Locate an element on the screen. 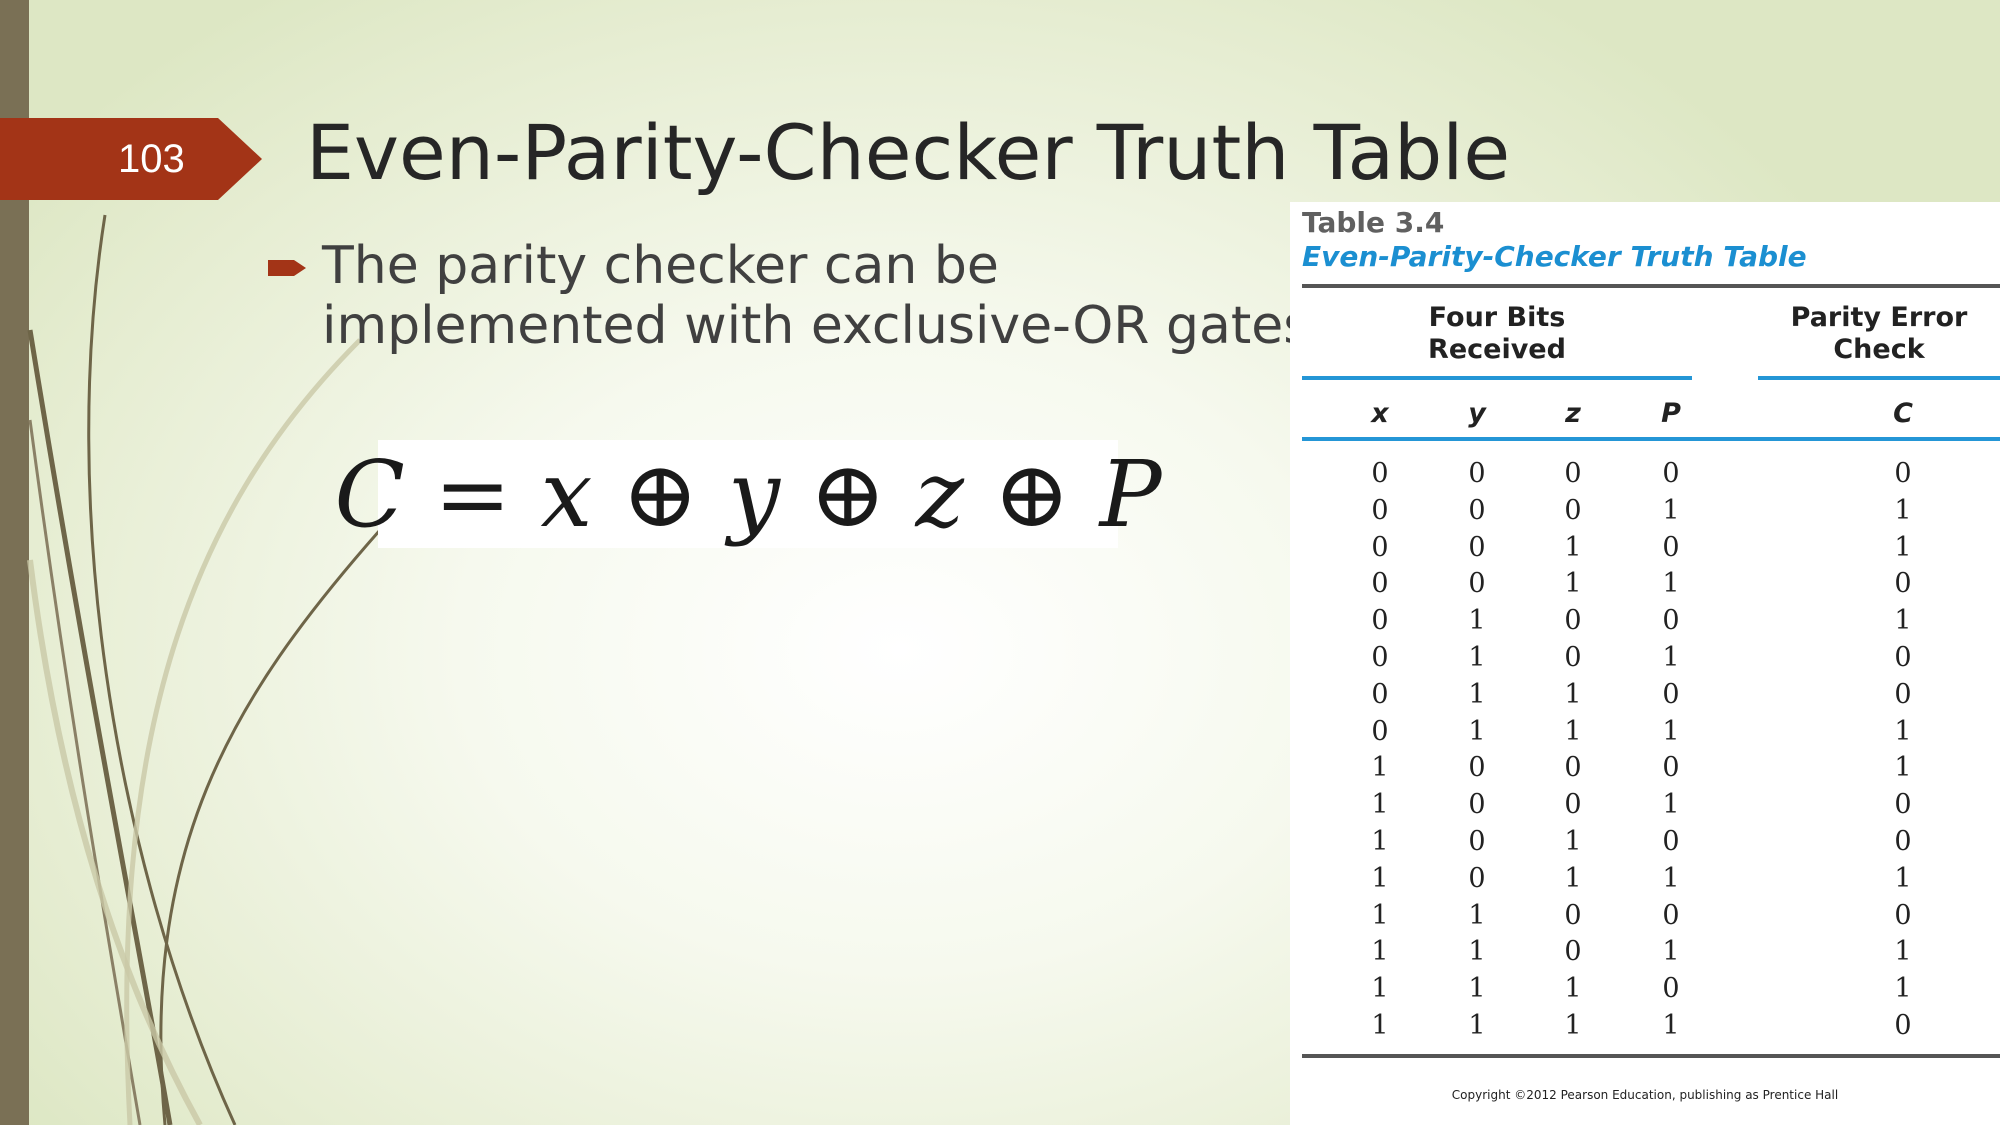 The width and height of the screenshot is (2000, 1125). column-header-underline is located at coordinates (1651, 439).